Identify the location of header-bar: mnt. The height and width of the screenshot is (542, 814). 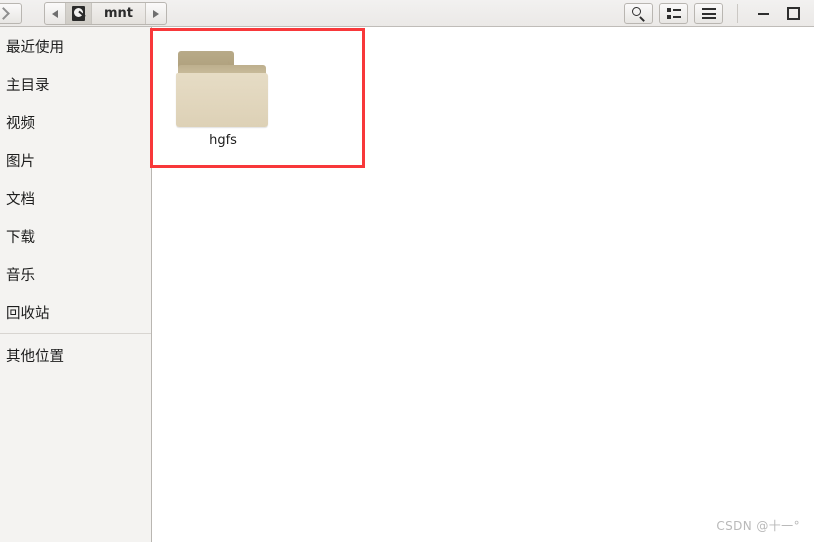
(407, 13).